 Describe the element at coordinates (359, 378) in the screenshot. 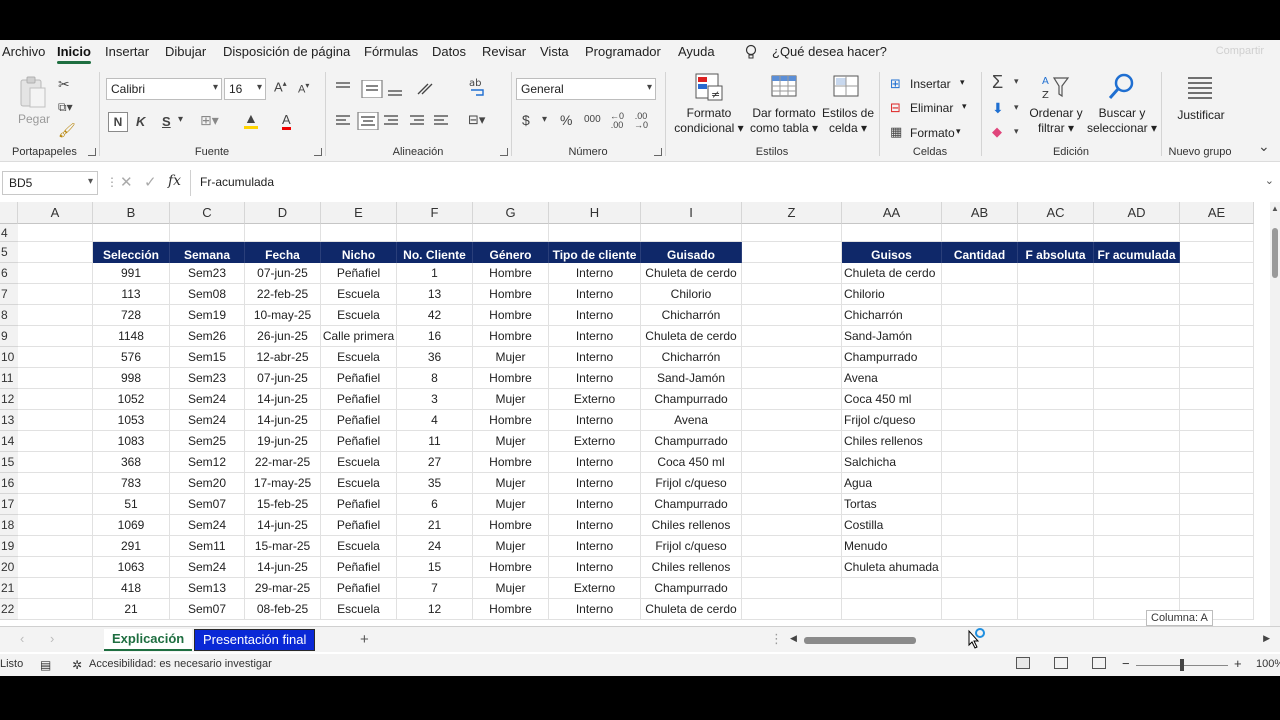

I see `table-cell: Peñafiel` at that location.